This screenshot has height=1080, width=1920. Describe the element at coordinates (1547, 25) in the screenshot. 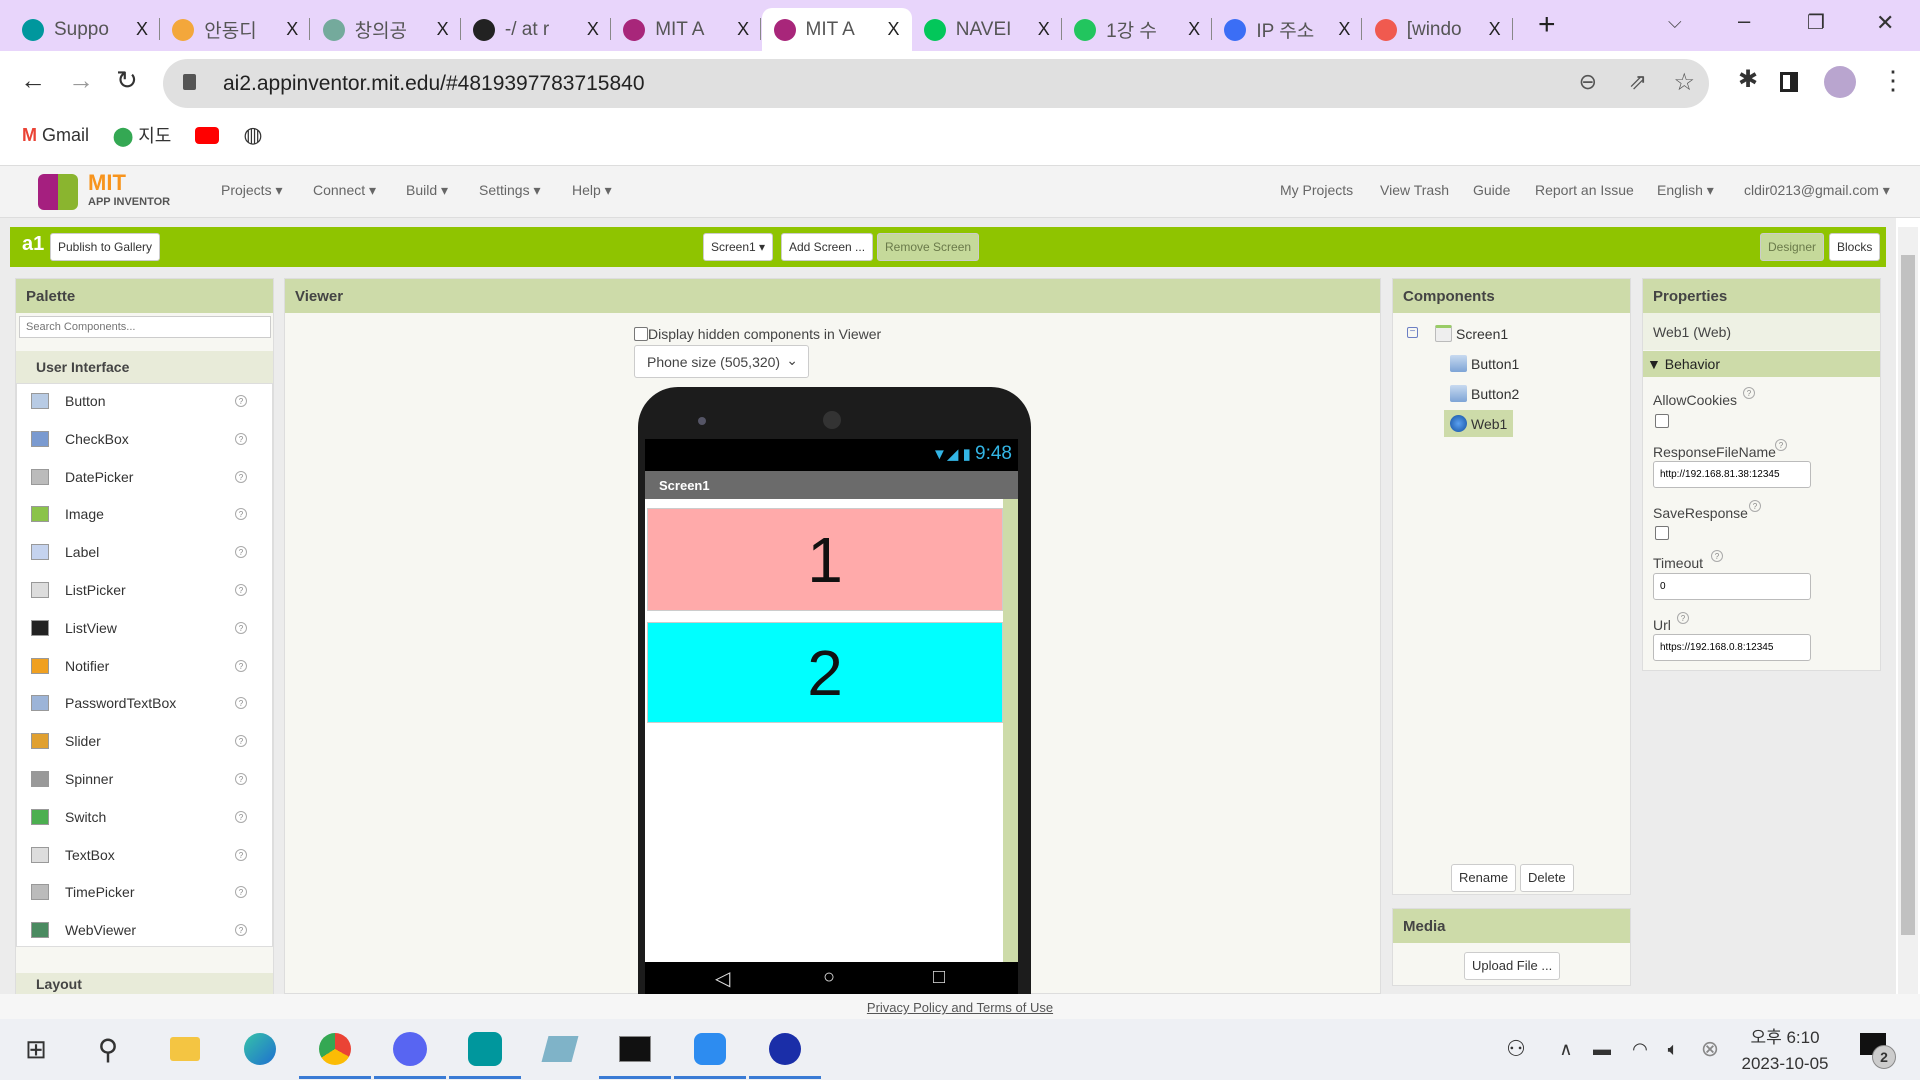

I see `new-tab-button: +` at that location.